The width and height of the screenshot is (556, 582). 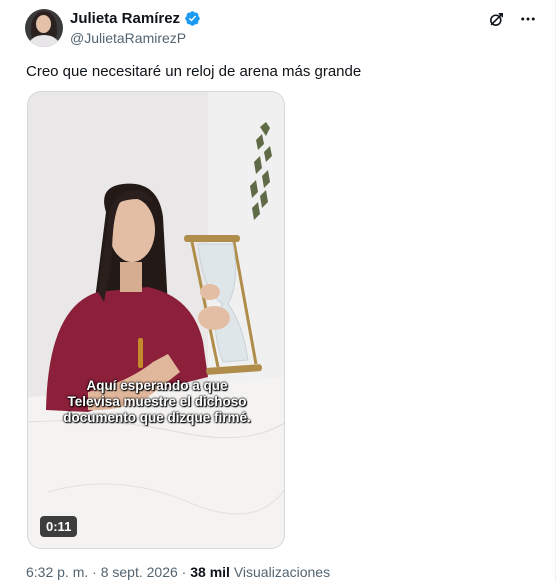 What do you see at coordinates (157, 385) in the screenshot?
I see `video-caption-line: Aquí esperando a que` at bounding box center [157, 385].